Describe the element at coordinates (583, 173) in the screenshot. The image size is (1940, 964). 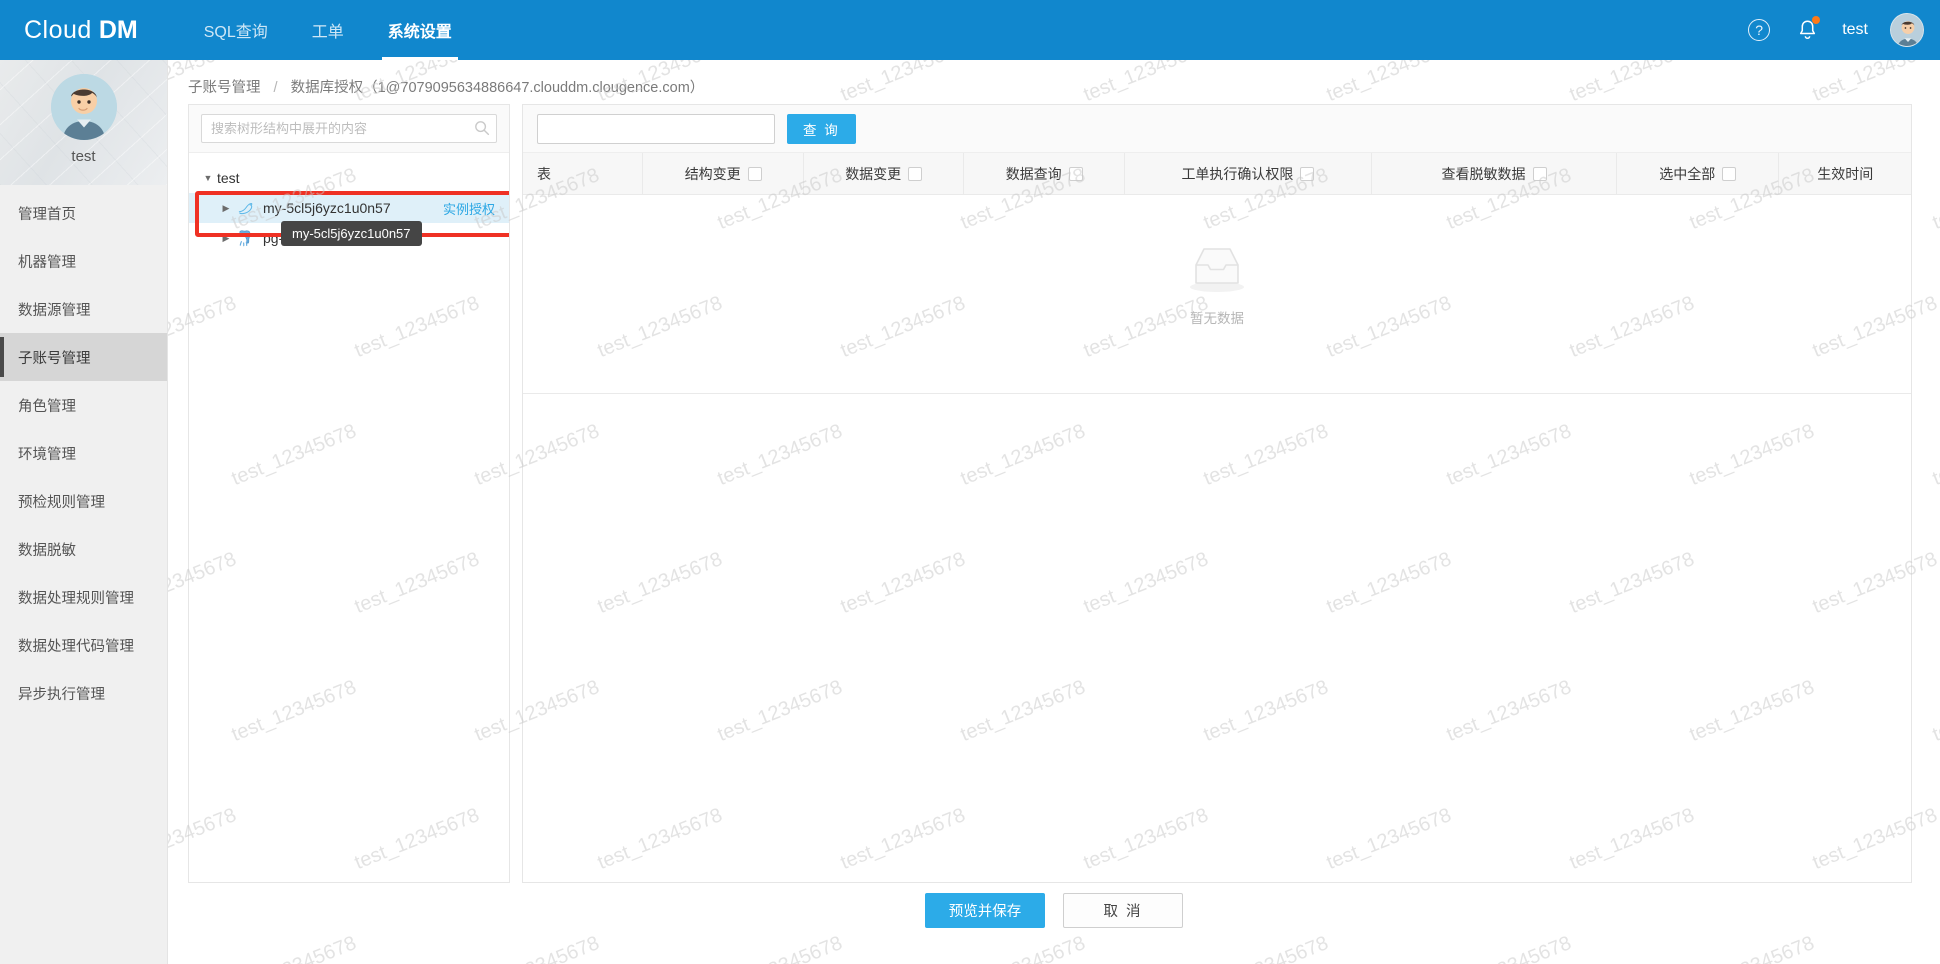
I see `column-header-table: 表` at that location.